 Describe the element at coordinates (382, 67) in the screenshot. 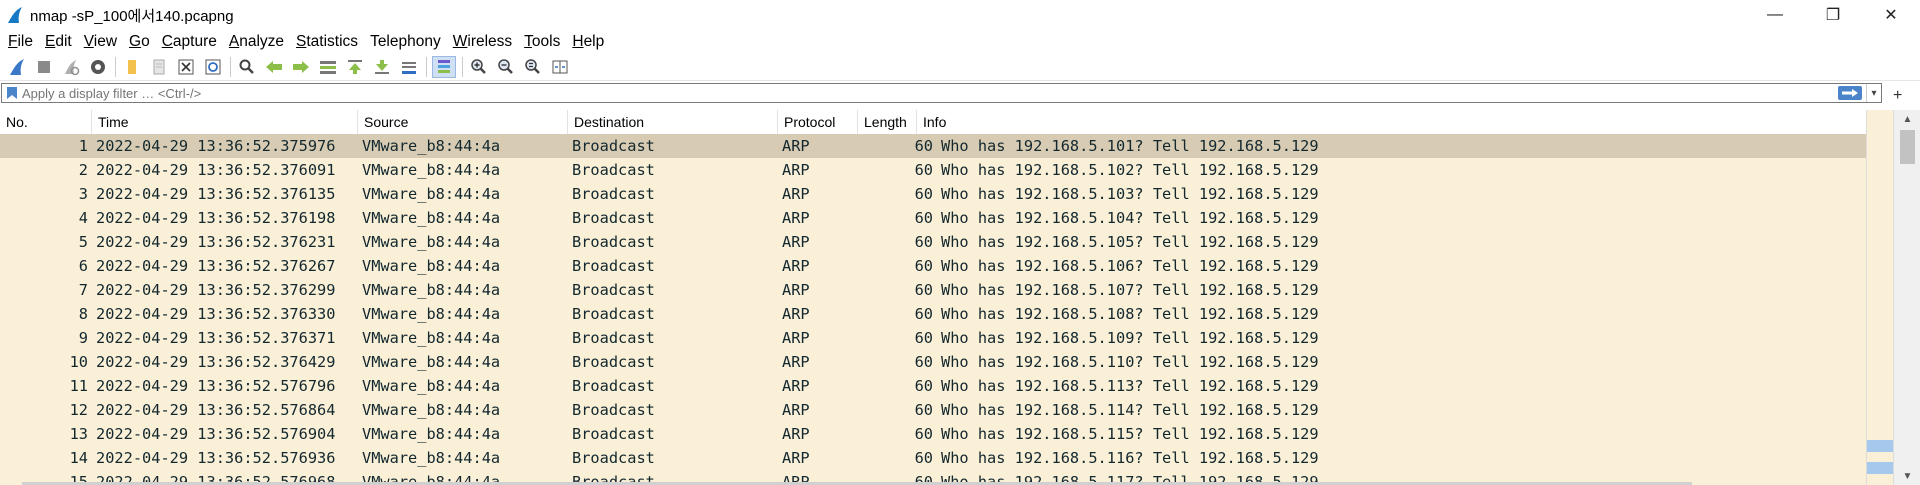

I see `last-packet-icon` at that location.